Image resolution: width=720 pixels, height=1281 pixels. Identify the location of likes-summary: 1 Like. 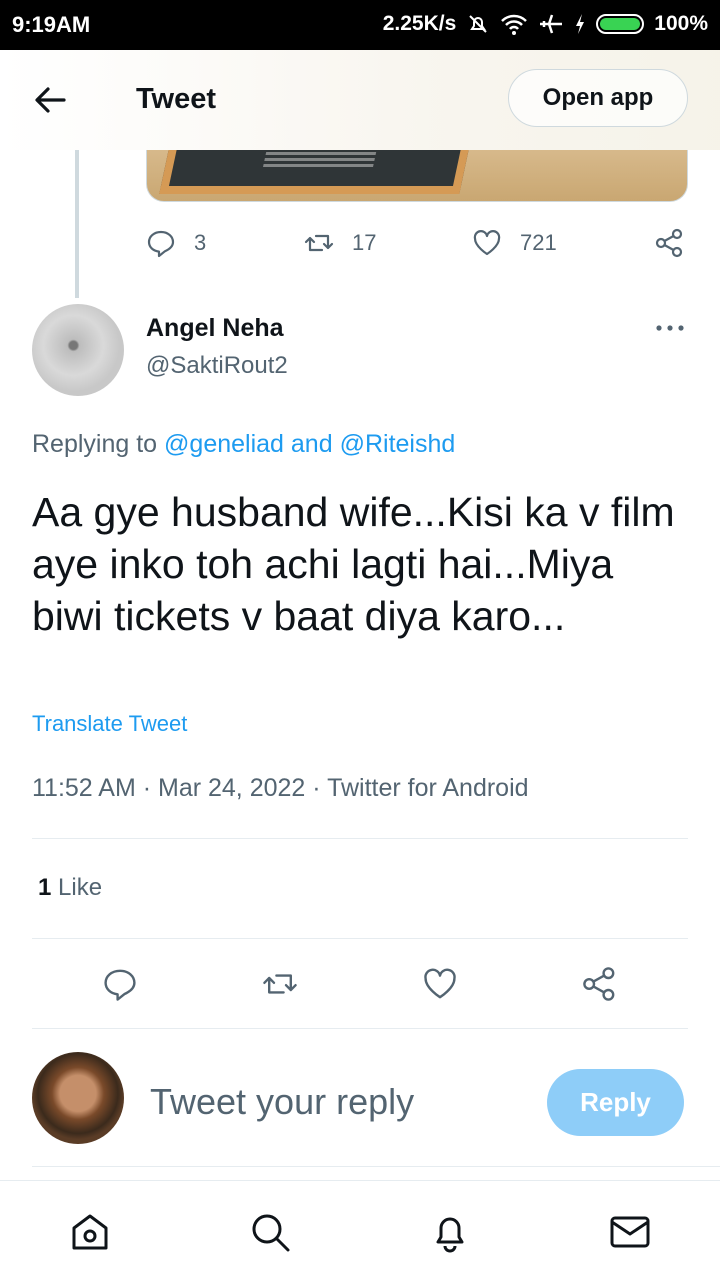
(70, 888).